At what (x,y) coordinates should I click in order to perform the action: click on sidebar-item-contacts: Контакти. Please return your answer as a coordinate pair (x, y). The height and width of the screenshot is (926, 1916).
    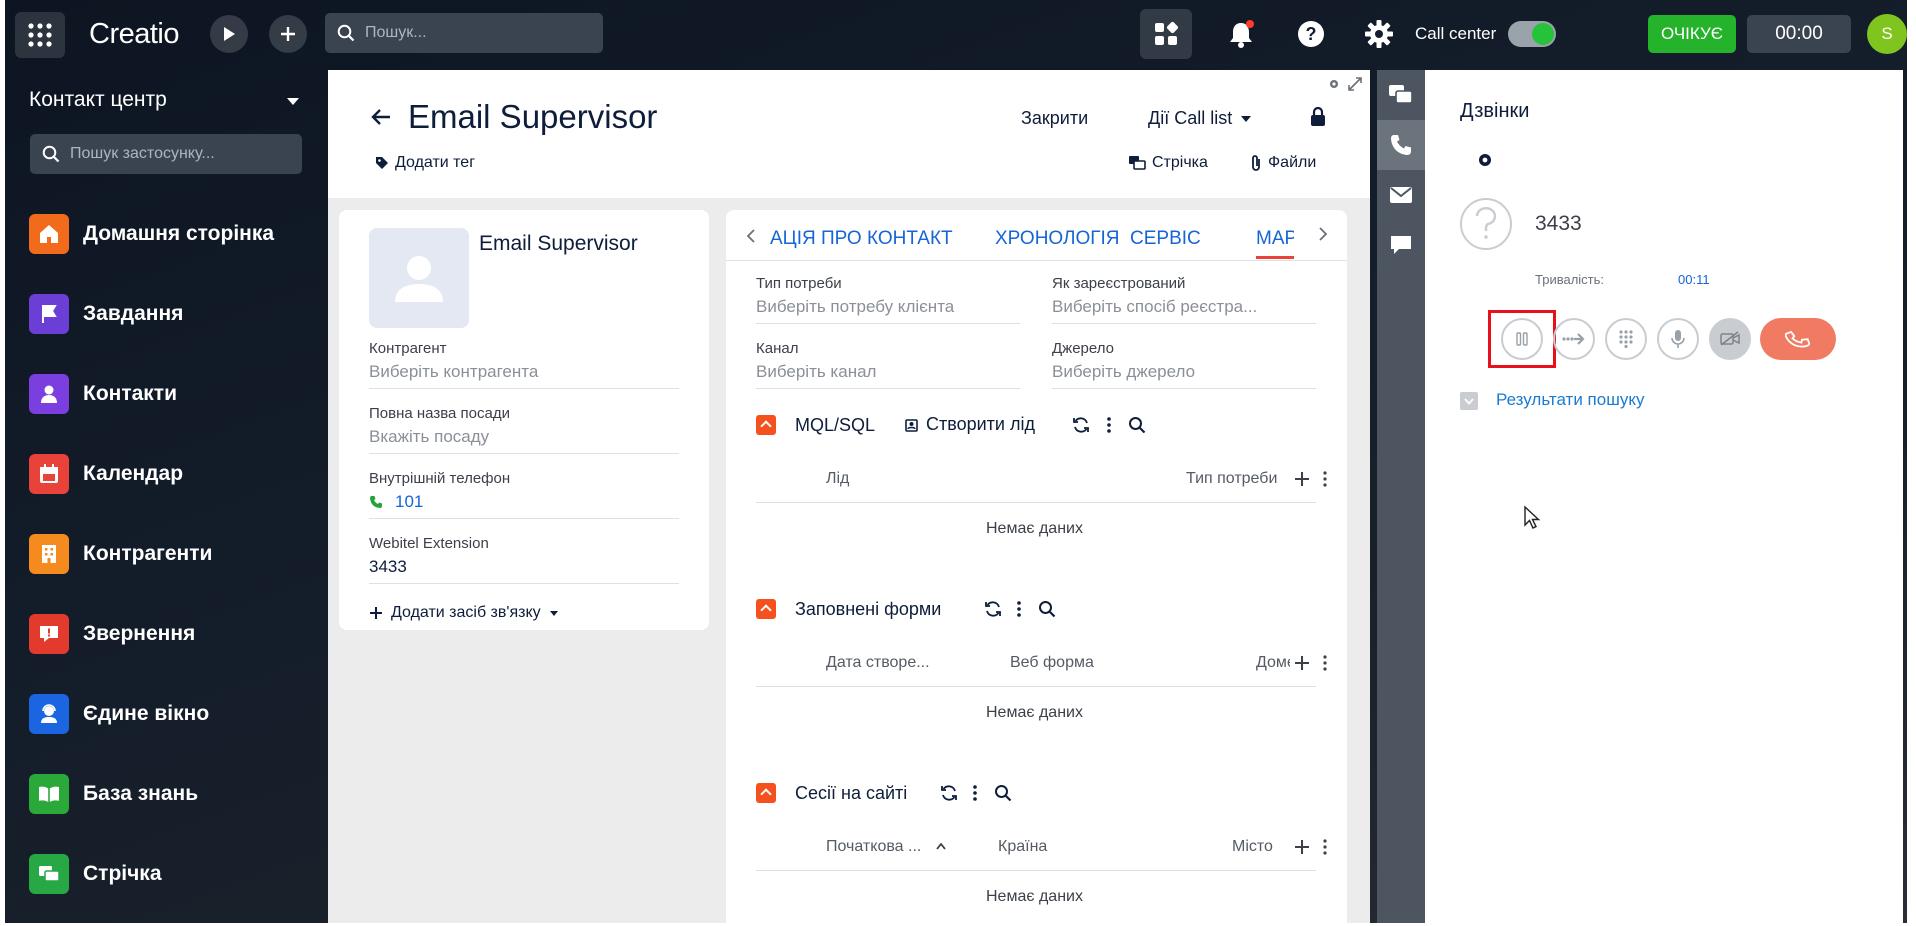
    Looking at the image, I should click on (174, 394).